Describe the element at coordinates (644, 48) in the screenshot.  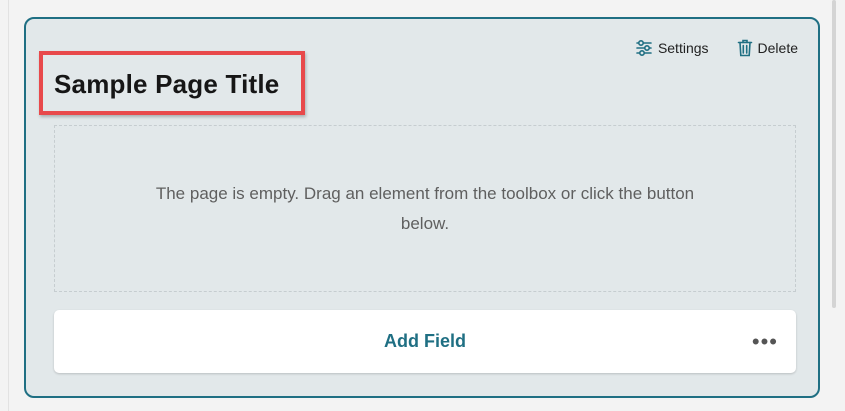
I see `settings-icon` at that location.